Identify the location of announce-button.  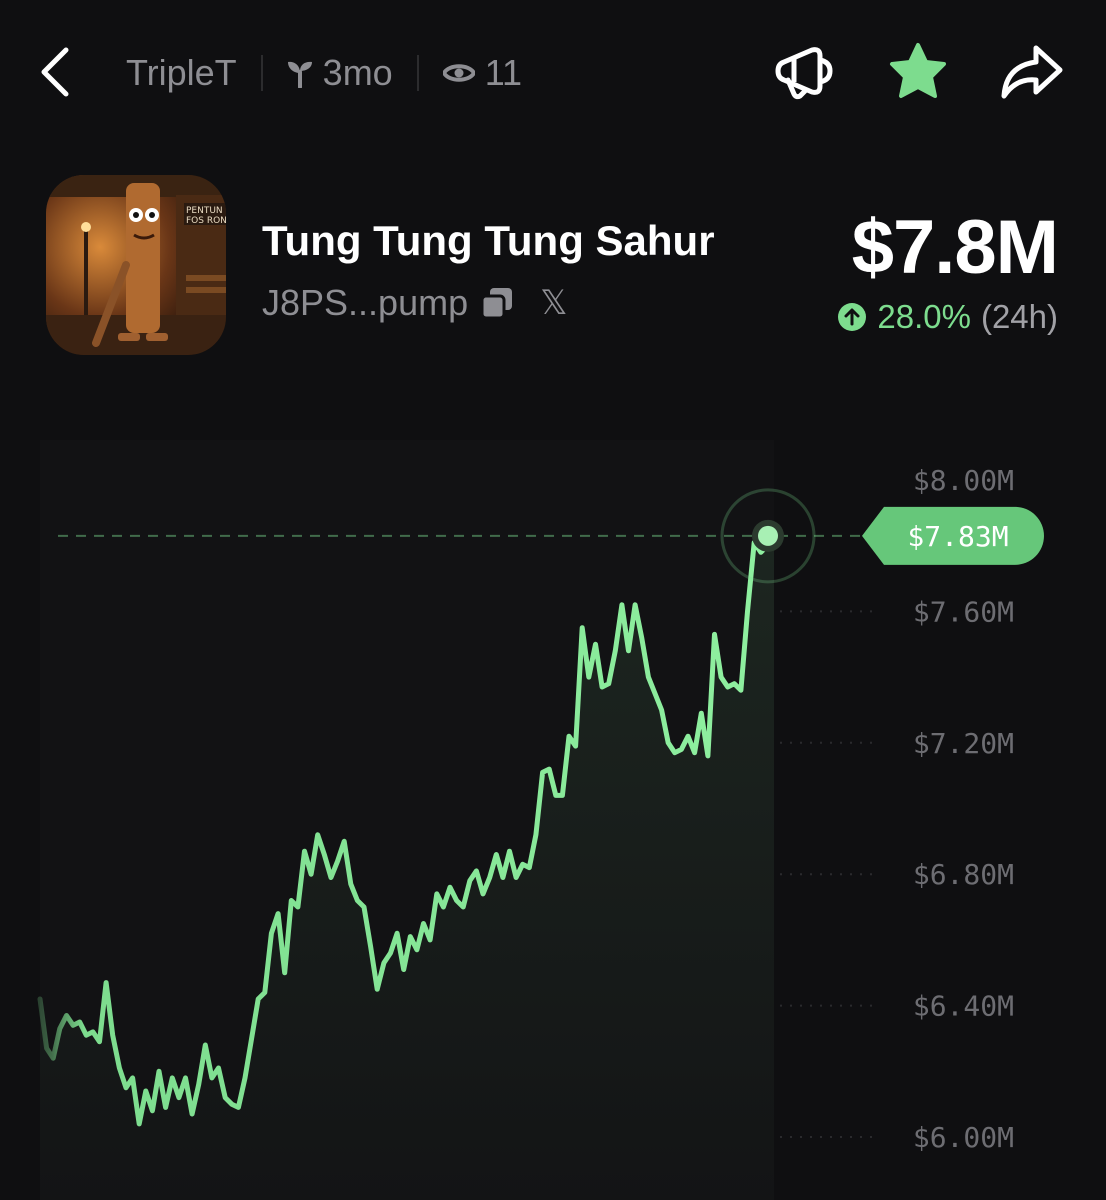
(804, 72).